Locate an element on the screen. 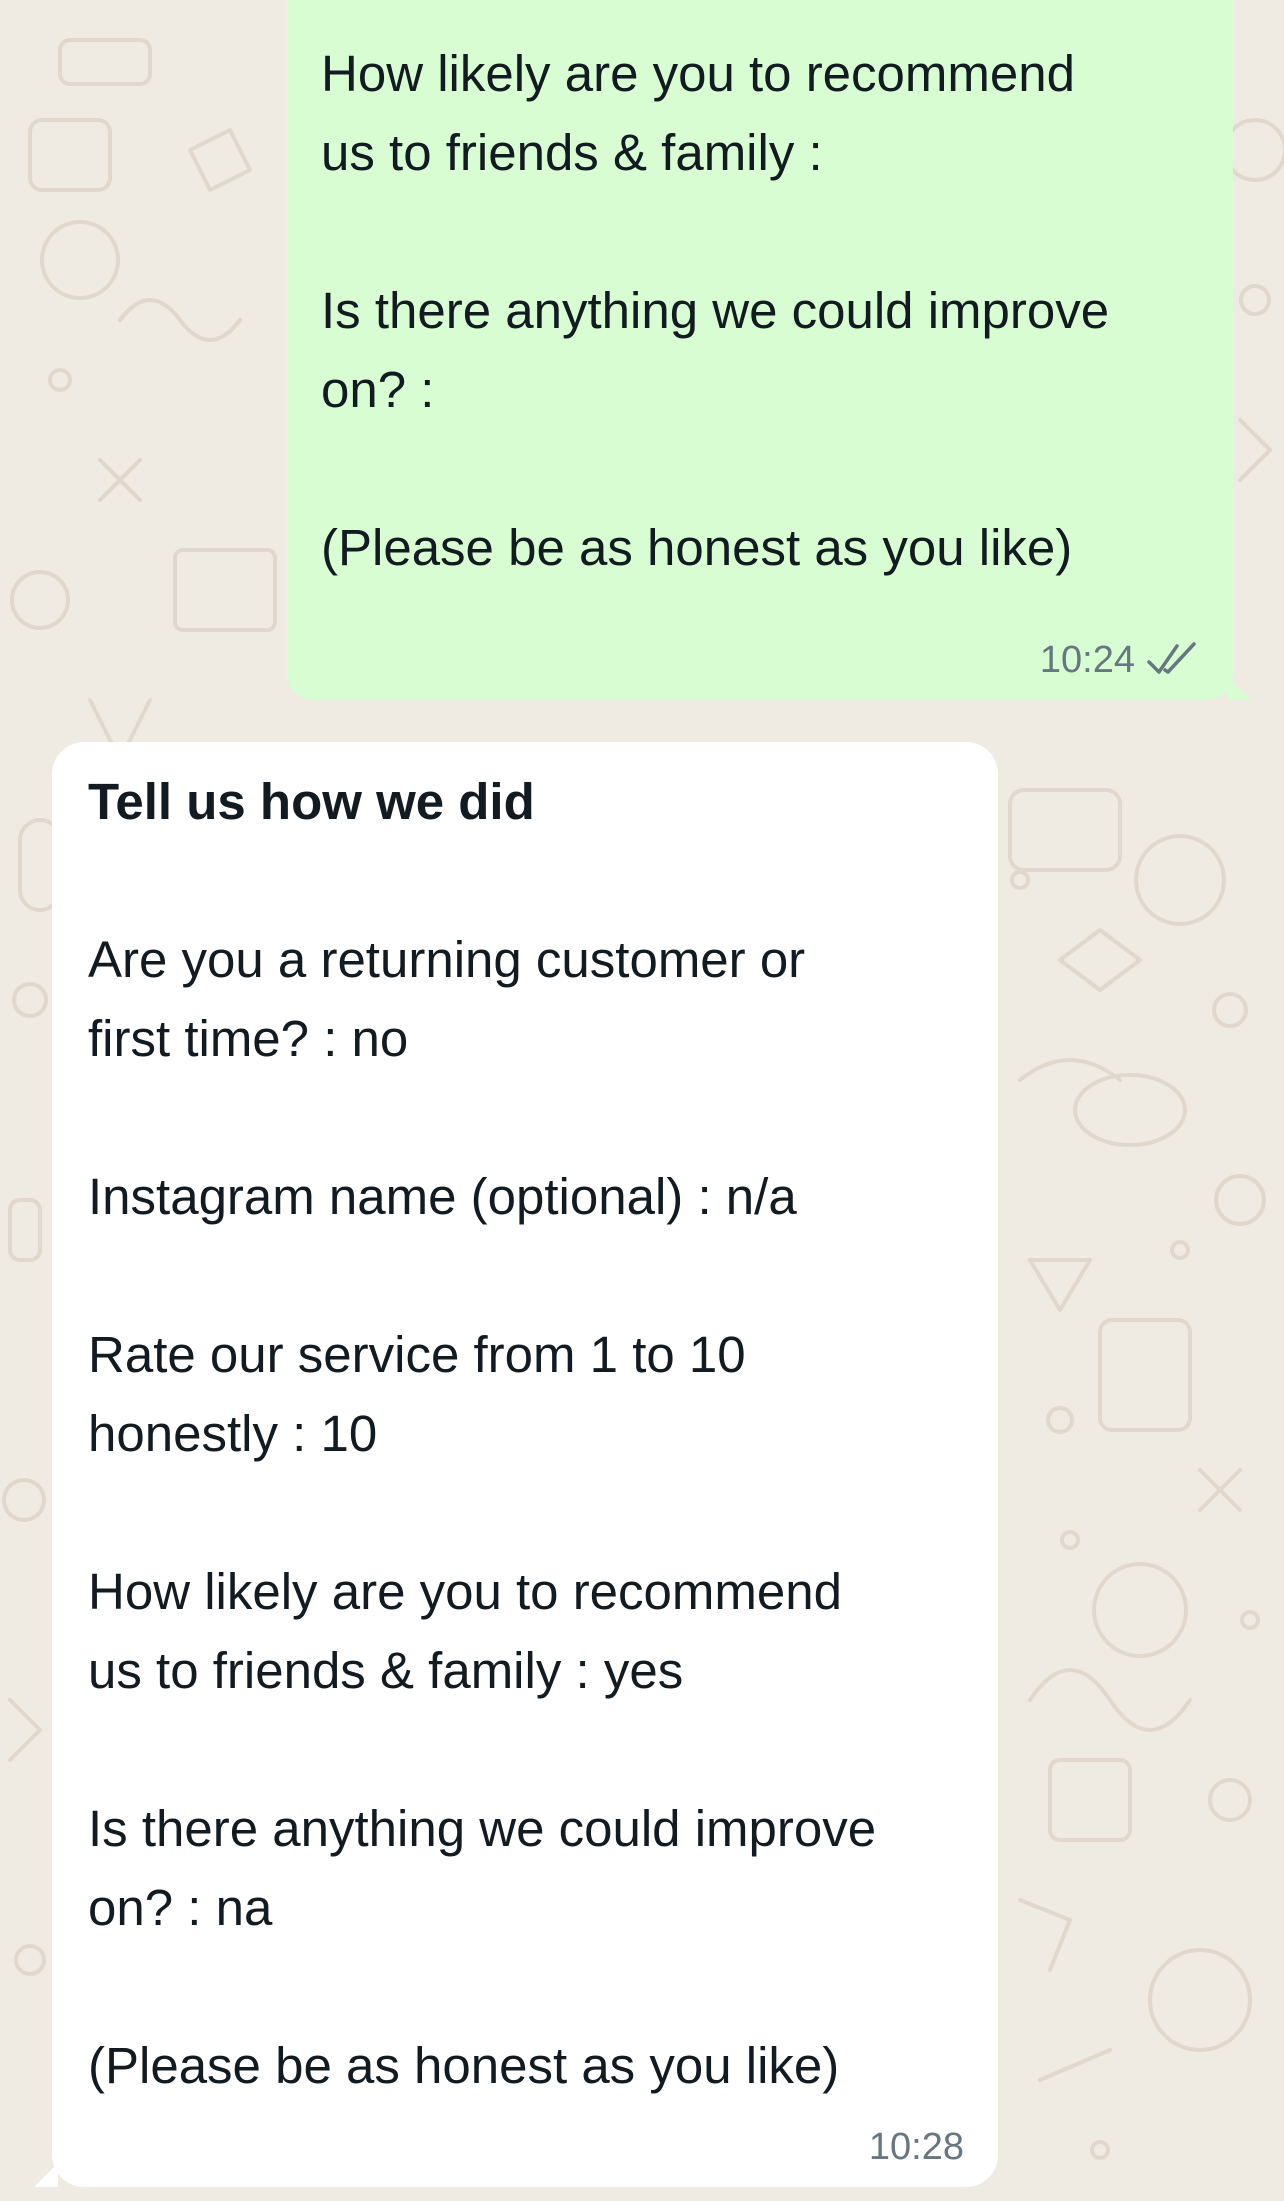 Image resolution: width=1284 pixels, height=2201 pixels. message-text-line: us to friends & family : is located at coordinates (572, 152).